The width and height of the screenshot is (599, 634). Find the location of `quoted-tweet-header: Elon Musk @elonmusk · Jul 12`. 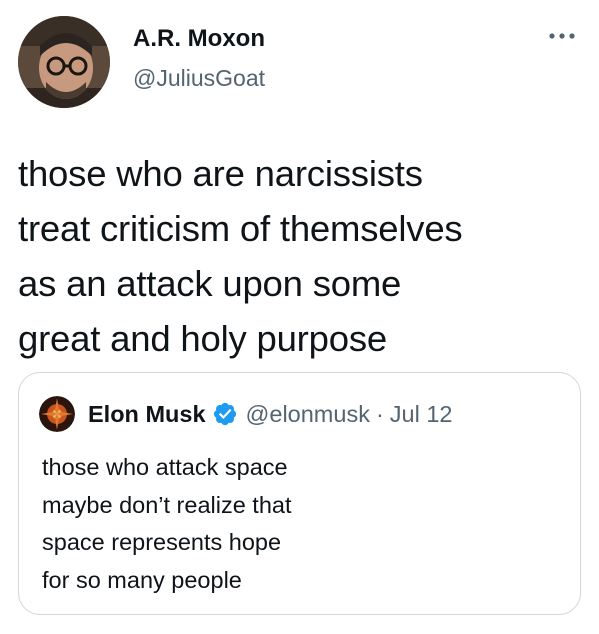

quoted-tweet-header: Elon Musk @elonmusk · Jul 12 is located at coordinates (270, 414).